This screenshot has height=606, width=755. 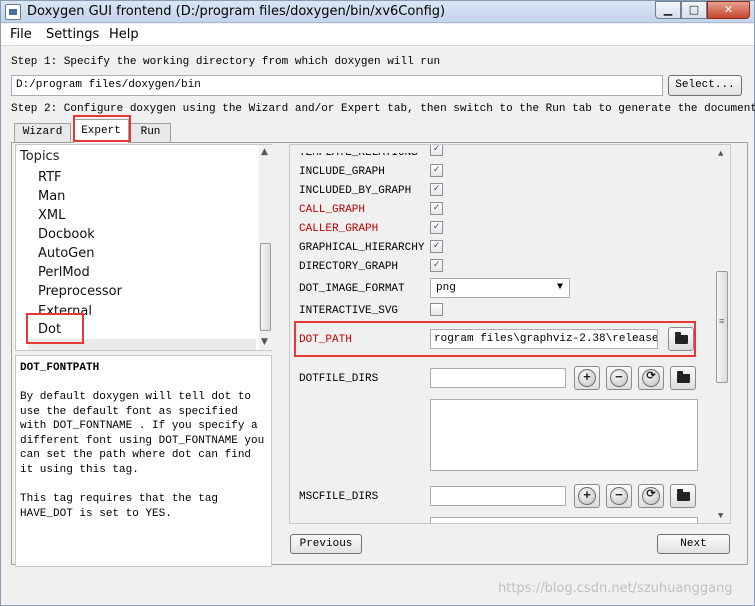 What do you see at coordinates (21, 34) in the screenshot?
I see `menu-file: File` at bounding box center [21, 34].